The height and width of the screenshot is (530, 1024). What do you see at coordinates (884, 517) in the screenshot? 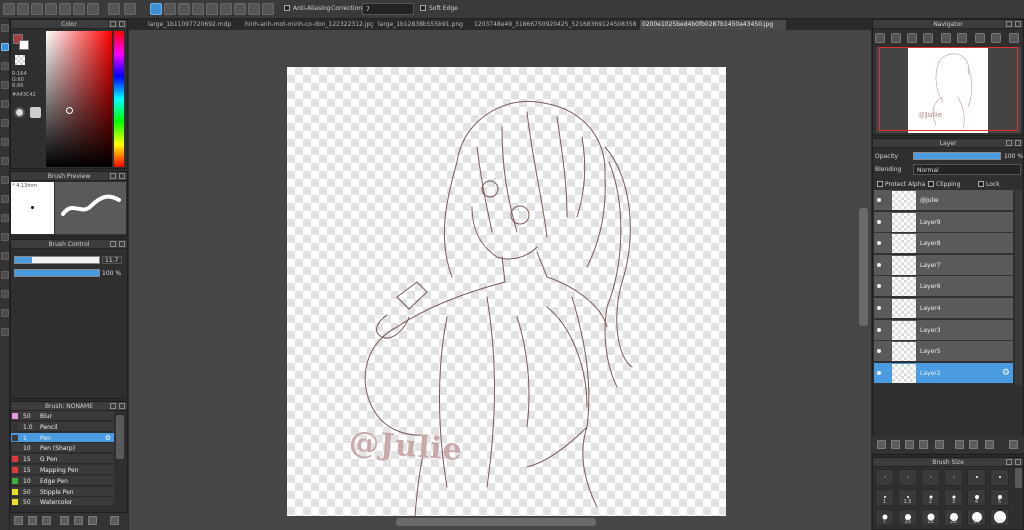
I see `brush-size-preset: 7` at bounding box center [884, 517].